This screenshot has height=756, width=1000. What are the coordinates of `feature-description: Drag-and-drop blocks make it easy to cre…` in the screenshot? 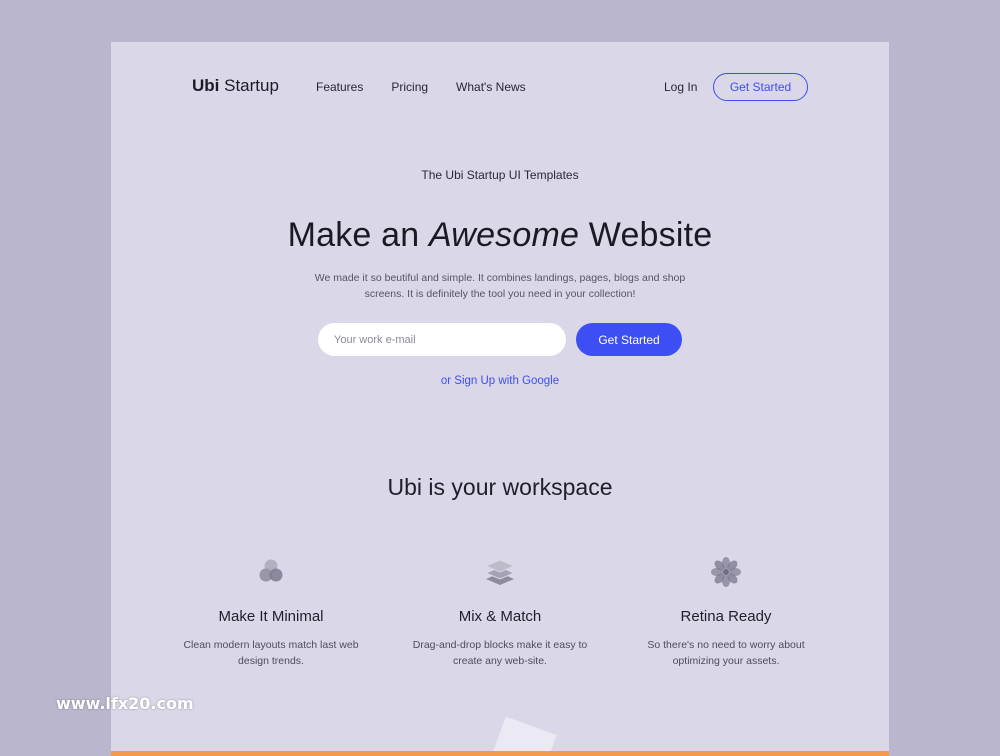 It's located at (500, 653).